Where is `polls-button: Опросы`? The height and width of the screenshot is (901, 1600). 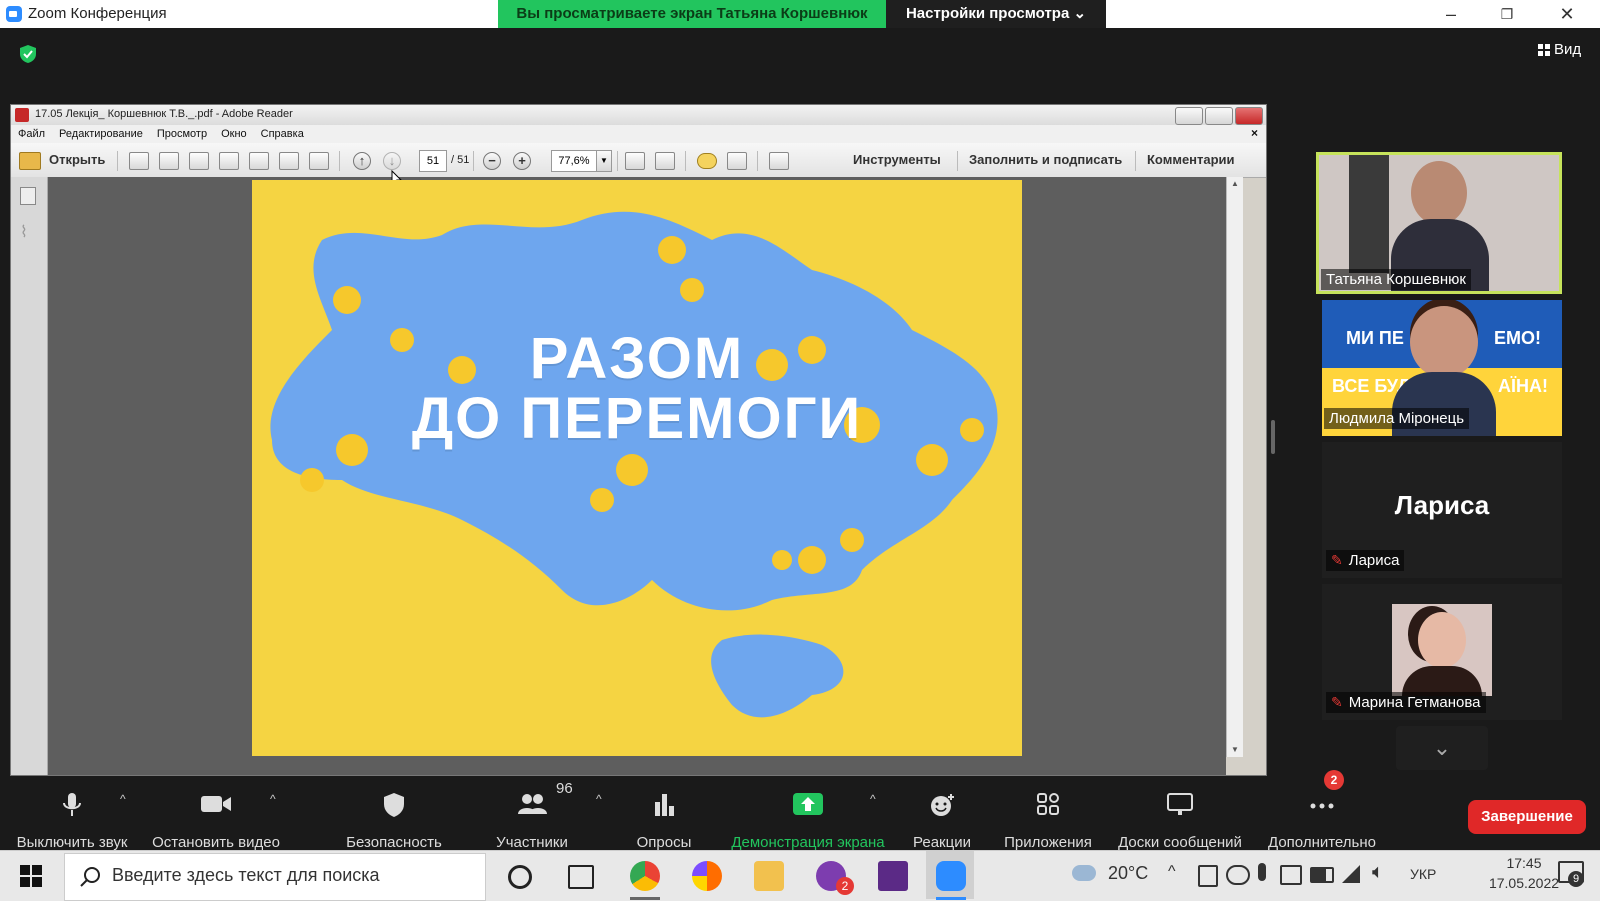
polls-button: Опросы is located at coordinates (664, 821).